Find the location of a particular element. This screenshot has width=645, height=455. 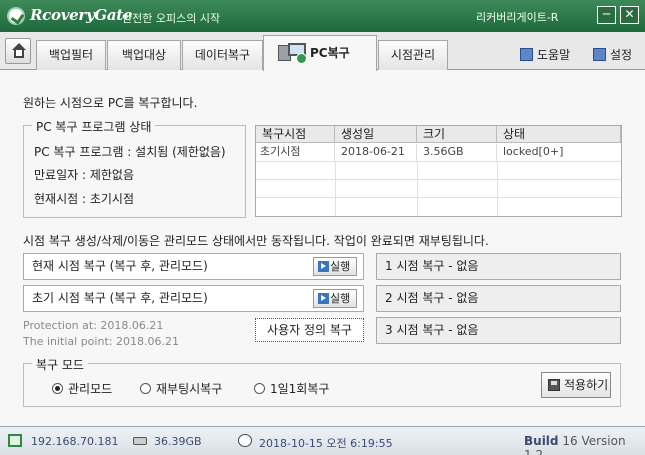

home-button is located at coordinates (18, 51).